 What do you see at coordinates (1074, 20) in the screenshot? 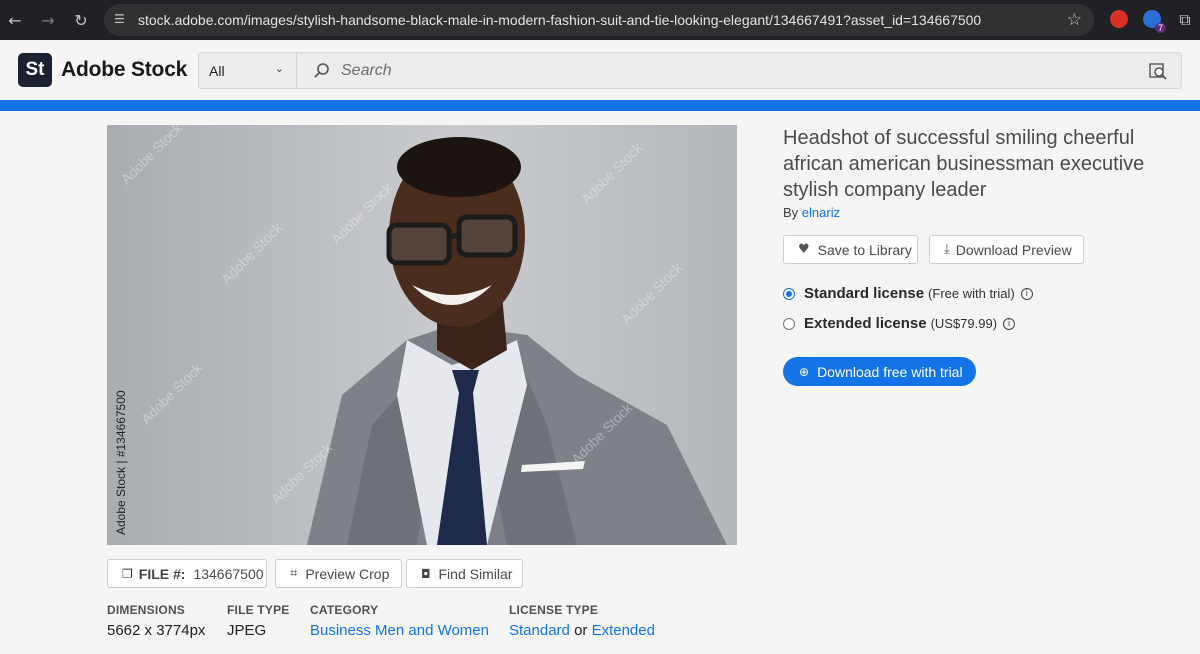
I see `bookmark-star-icon: ☆` at bounding box center [1074, 20].